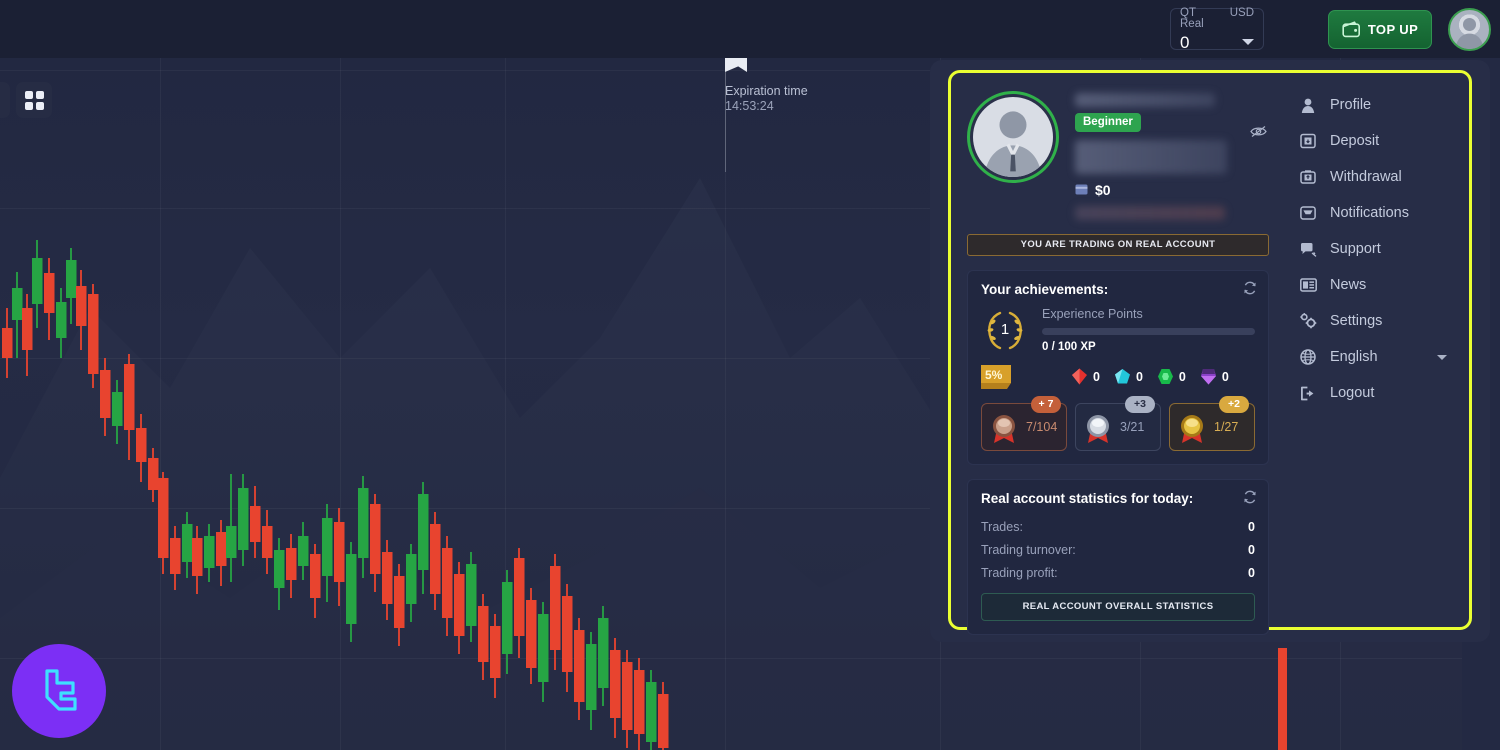  I want to click on menu-item-notifications: Notifications, so click(1380, 213).